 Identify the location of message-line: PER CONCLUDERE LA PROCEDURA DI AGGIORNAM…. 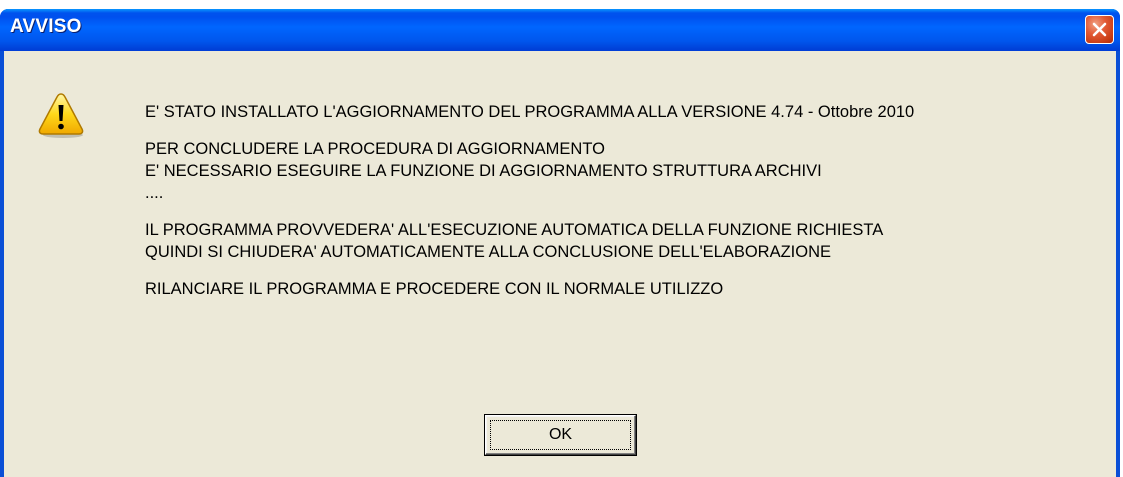
(375, 149).